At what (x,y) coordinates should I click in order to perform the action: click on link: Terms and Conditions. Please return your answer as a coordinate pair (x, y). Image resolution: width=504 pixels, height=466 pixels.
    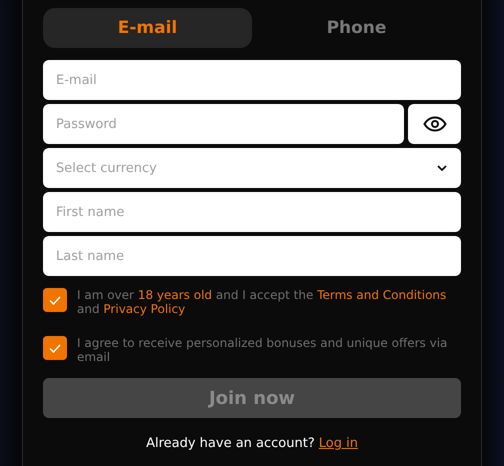
    Looking at the image, I should click on (381, 295).